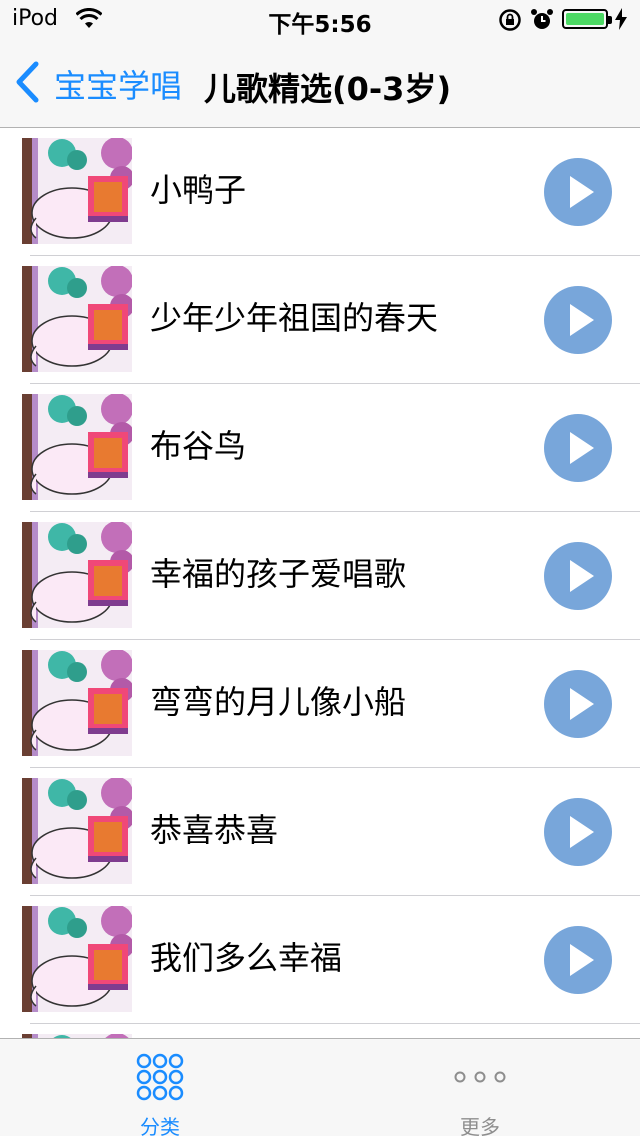 The height and width of the screenshot is (1140, 640). Describe the element at coordinates (320, 832) in the screenshot. I see `list-item: 恭喜恭喜` at that location.